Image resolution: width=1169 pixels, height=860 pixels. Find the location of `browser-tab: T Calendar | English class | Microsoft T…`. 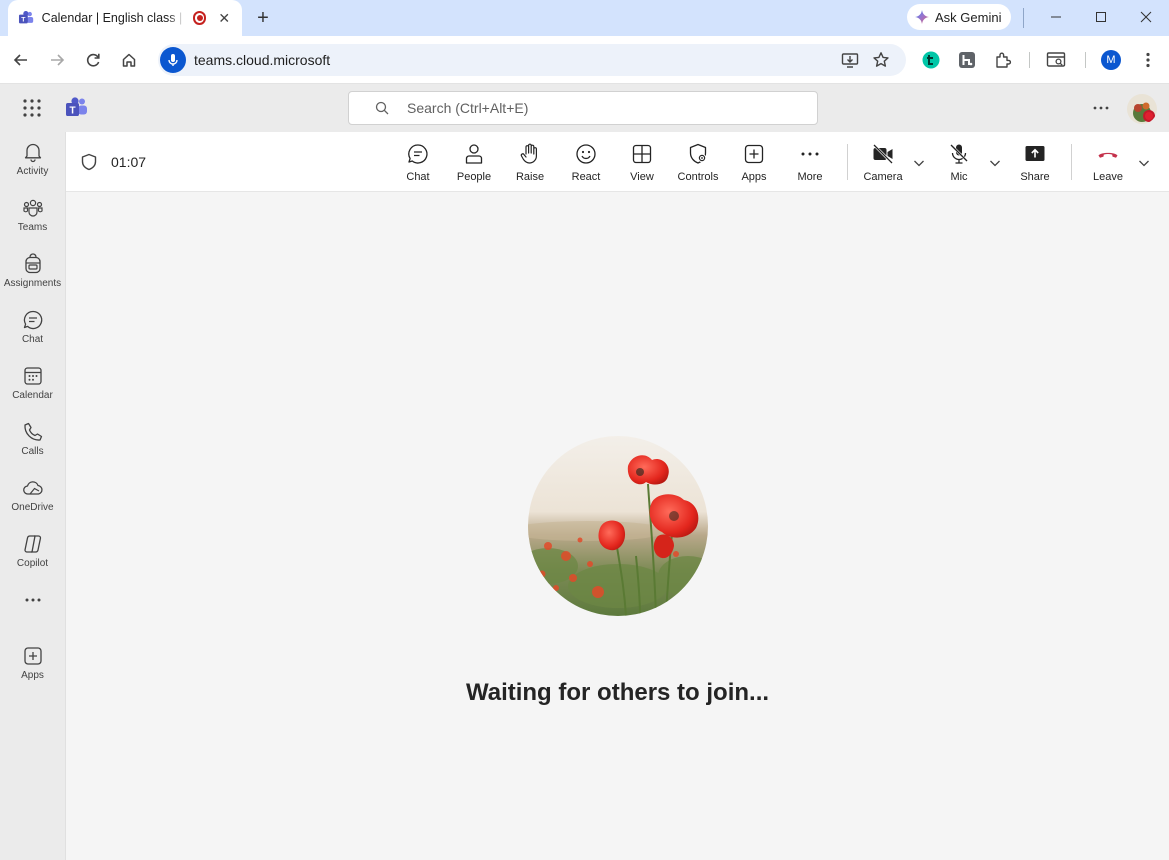

browser-tab: T Calendar | English class | Microsoft T… is located at coordinates (125, 18).